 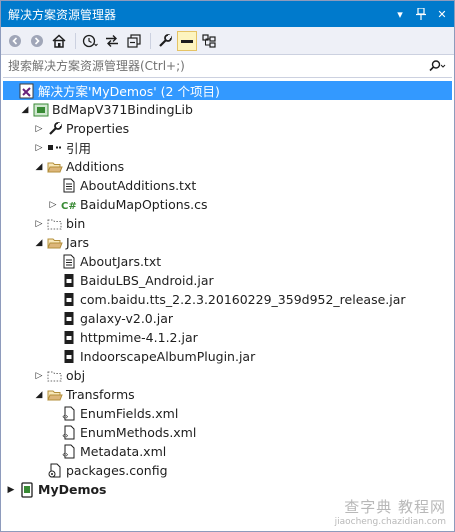 I want to click on tree-item-file: AboutJars.txt, so click(x=227, y=261).